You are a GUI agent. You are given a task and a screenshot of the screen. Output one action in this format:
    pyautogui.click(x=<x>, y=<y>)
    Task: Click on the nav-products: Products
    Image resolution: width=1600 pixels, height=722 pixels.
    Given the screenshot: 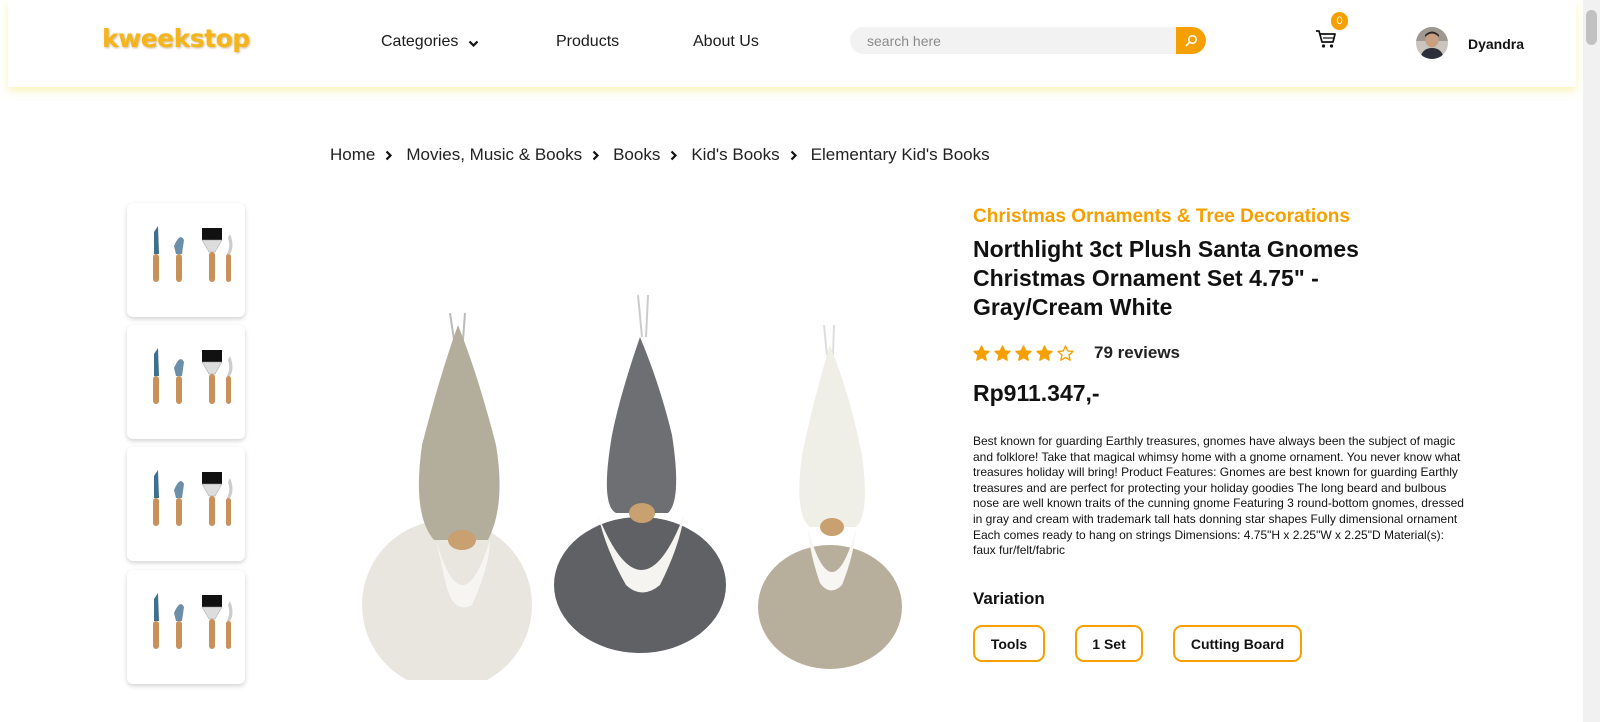 What is the action you would take?
    pyautogui.click(x=587, y=42)
    